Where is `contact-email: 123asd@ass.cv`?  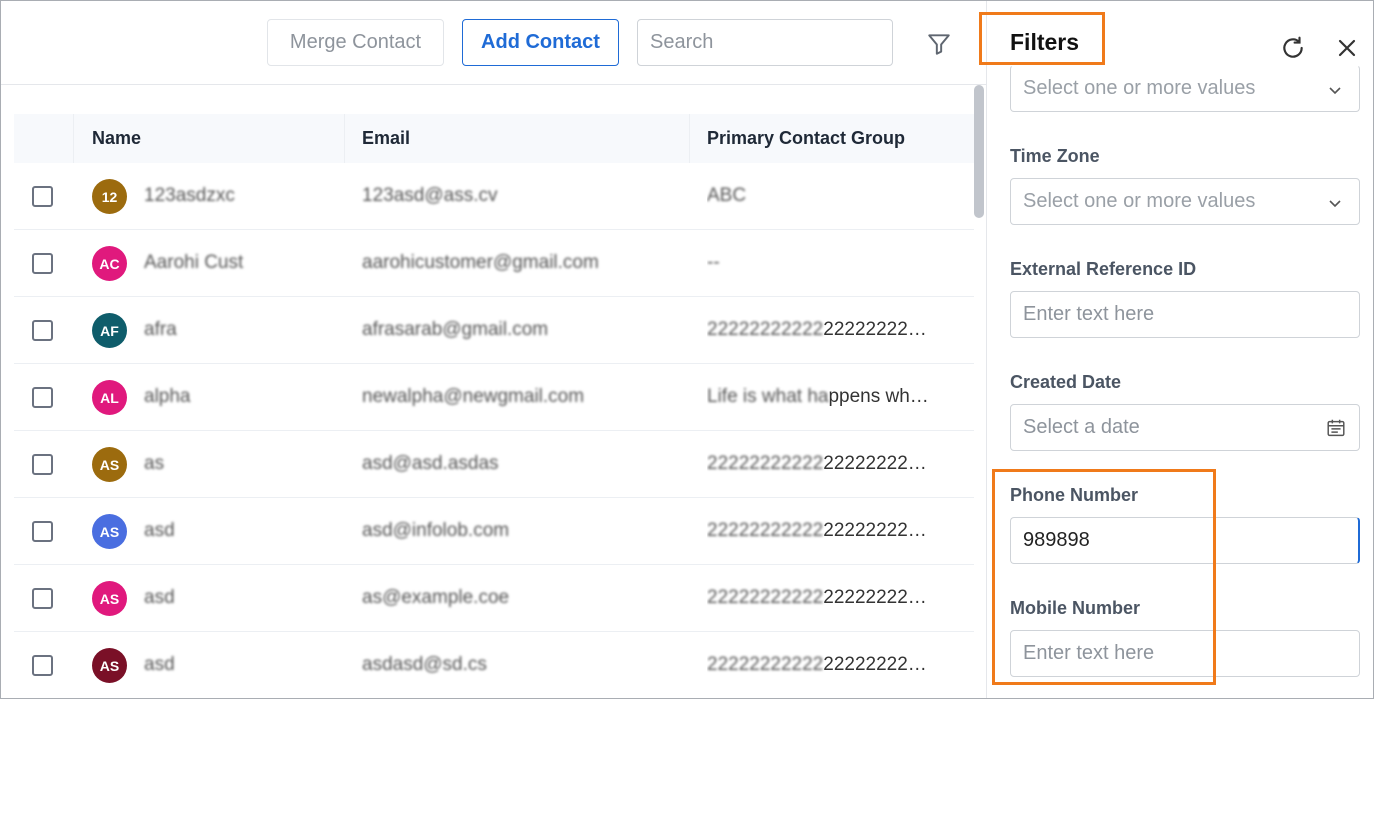
contact-email: 123asd@ass.cv is located at coordinates (430, 195).